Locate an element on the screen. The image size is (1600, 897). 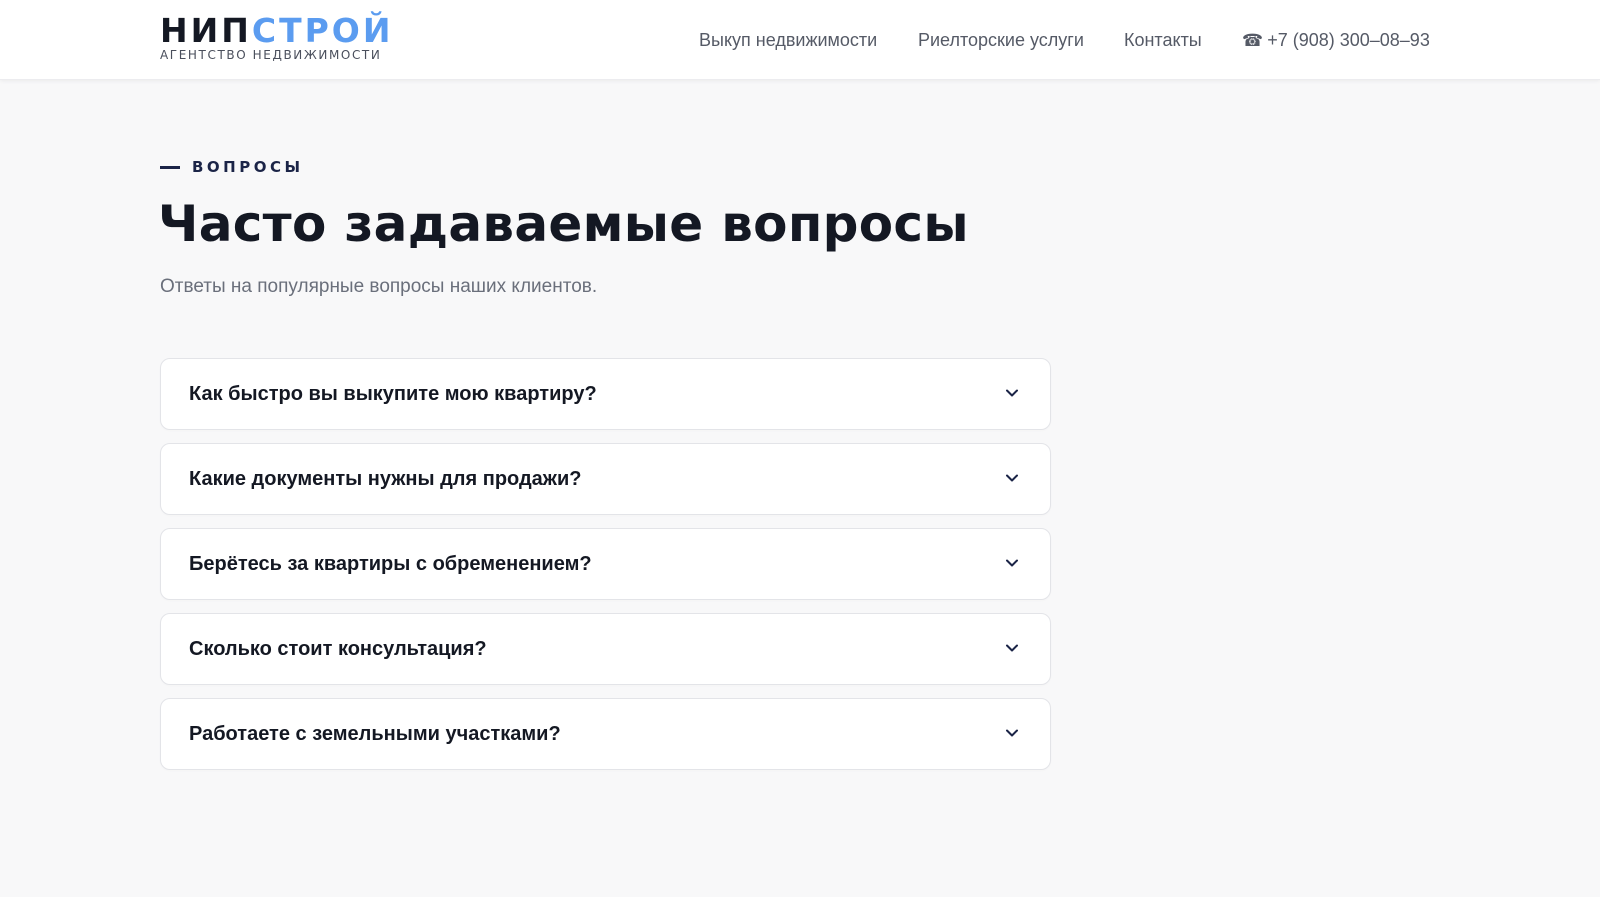
faq-question: Сколько стоит консультация? is located at coordinates (338, 649).